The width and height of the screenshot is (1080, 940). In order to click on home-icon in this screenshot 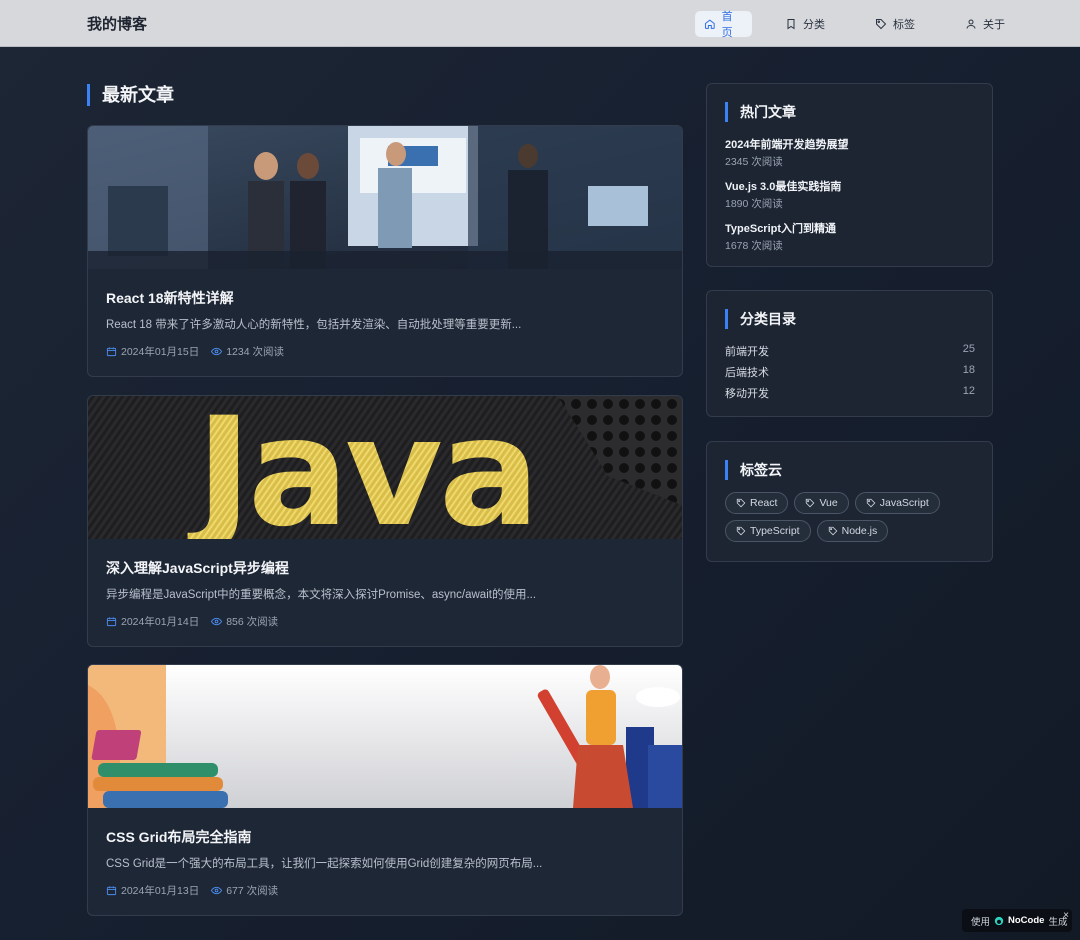, I will do `click(709, 24)`.